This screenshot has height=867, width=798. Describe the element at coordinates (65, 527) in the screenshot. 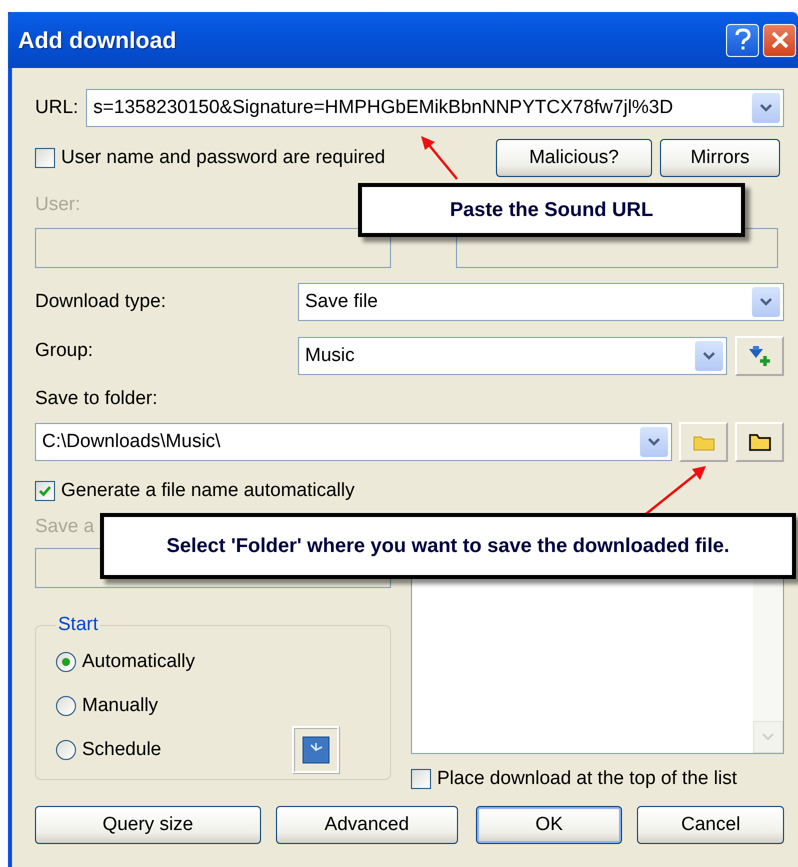

I see `save-as-label: Save a` at that location.